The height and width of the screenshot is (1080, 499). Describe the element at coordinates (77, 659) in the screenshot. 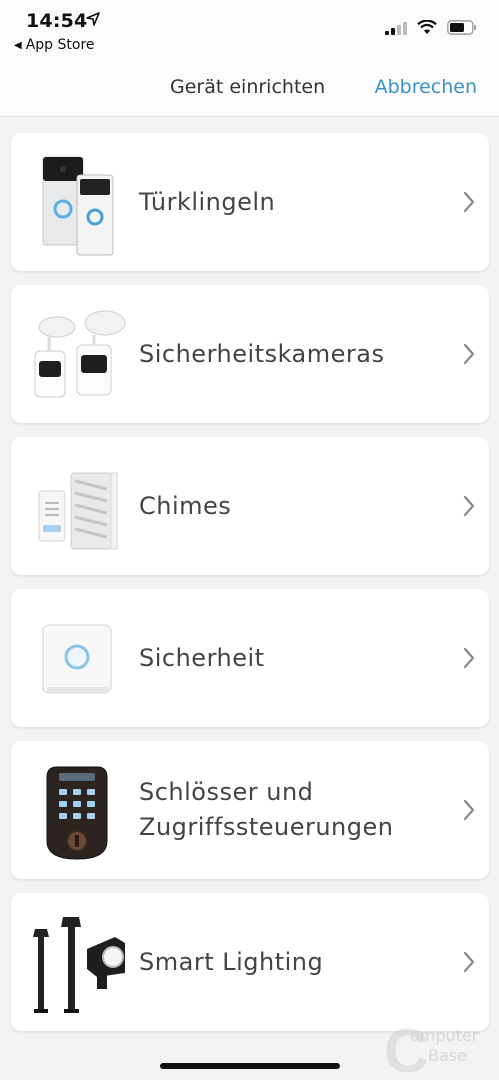

I see `alarm-base-station-image-icon` at that location.